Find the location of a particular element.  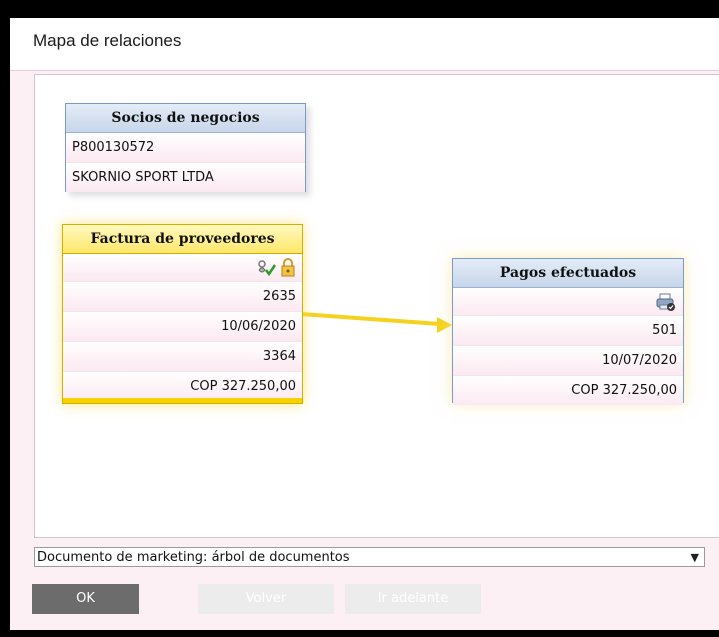

back-button: Volver is located at coordinates (266, 599).